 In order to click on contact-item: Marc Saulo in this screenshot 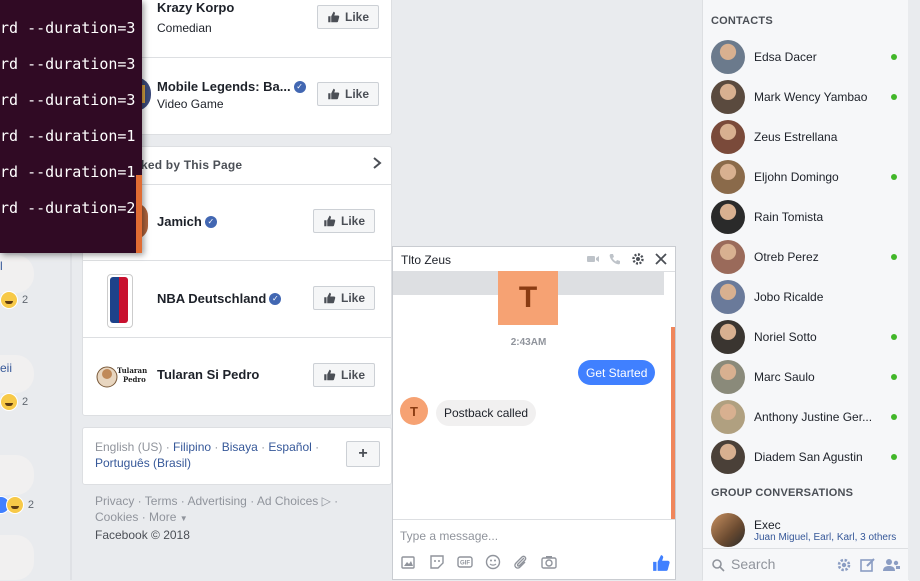, I will do `click(806, 377)`.